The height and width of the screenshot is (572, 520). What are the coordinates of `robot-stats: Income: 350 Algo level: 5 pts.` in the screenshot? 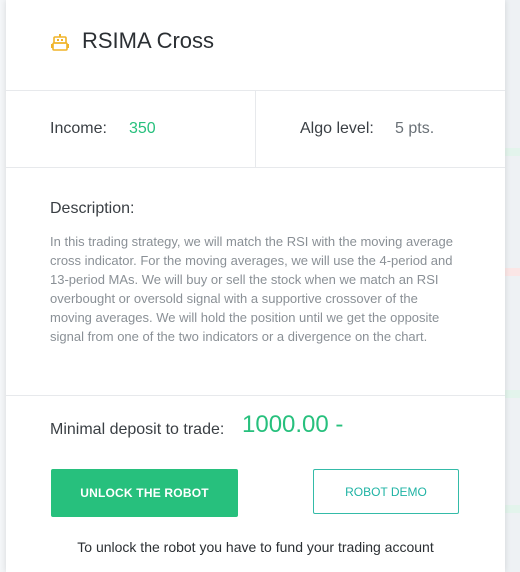 It's located at (255, 129).